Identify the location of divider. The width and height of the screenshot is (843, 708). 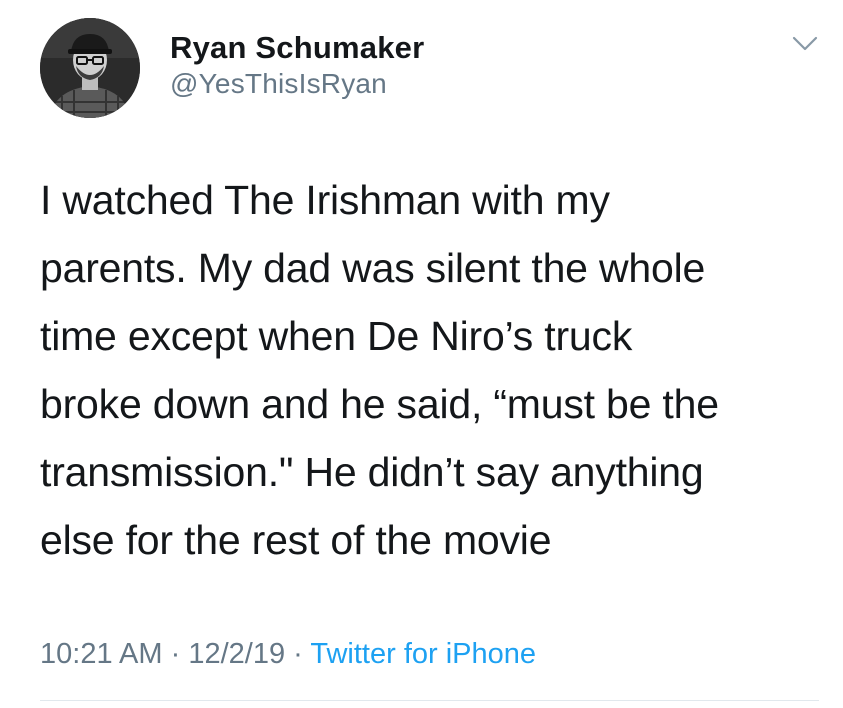
(429, 700).